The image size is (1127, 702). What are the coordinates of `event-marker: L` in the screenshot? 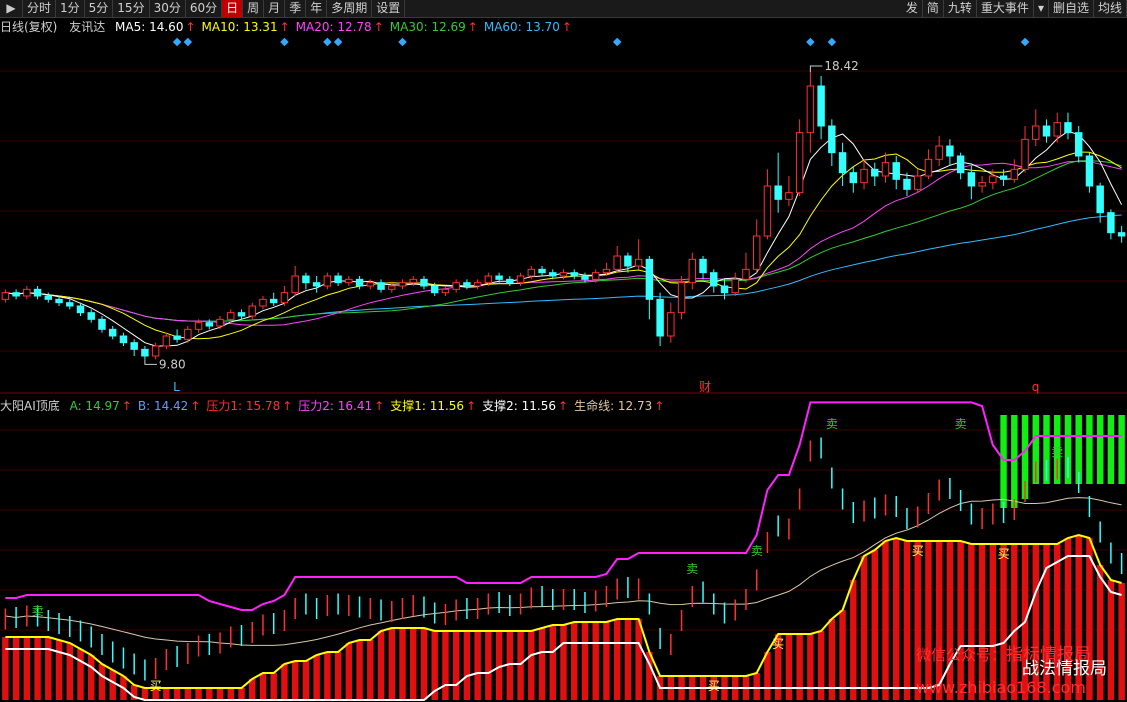 It's located at (176, 387).